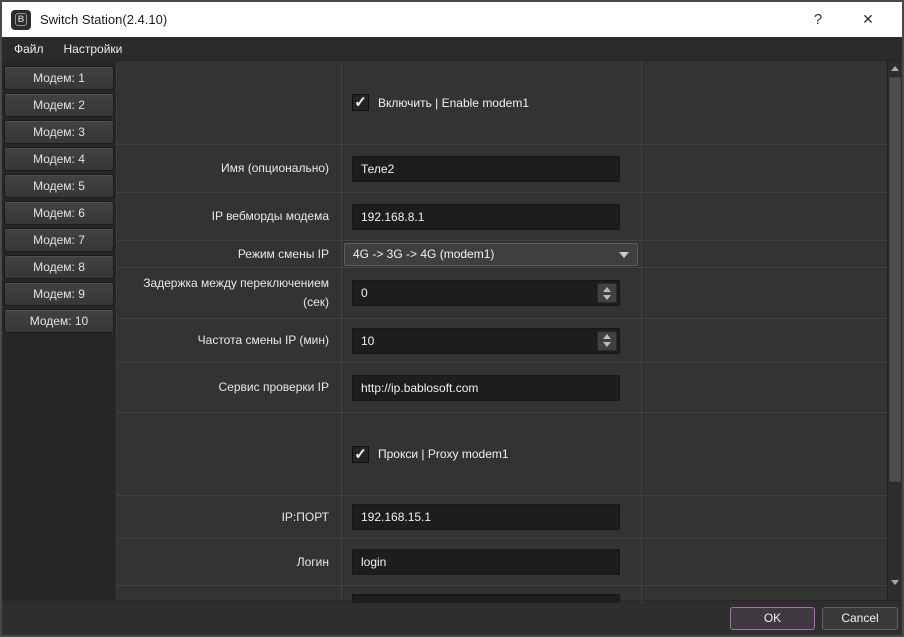  Describe the element at coordinates (59, 267) in the screenshot. I see `sidebar-item-modem-8: Модем: 8` at that location.